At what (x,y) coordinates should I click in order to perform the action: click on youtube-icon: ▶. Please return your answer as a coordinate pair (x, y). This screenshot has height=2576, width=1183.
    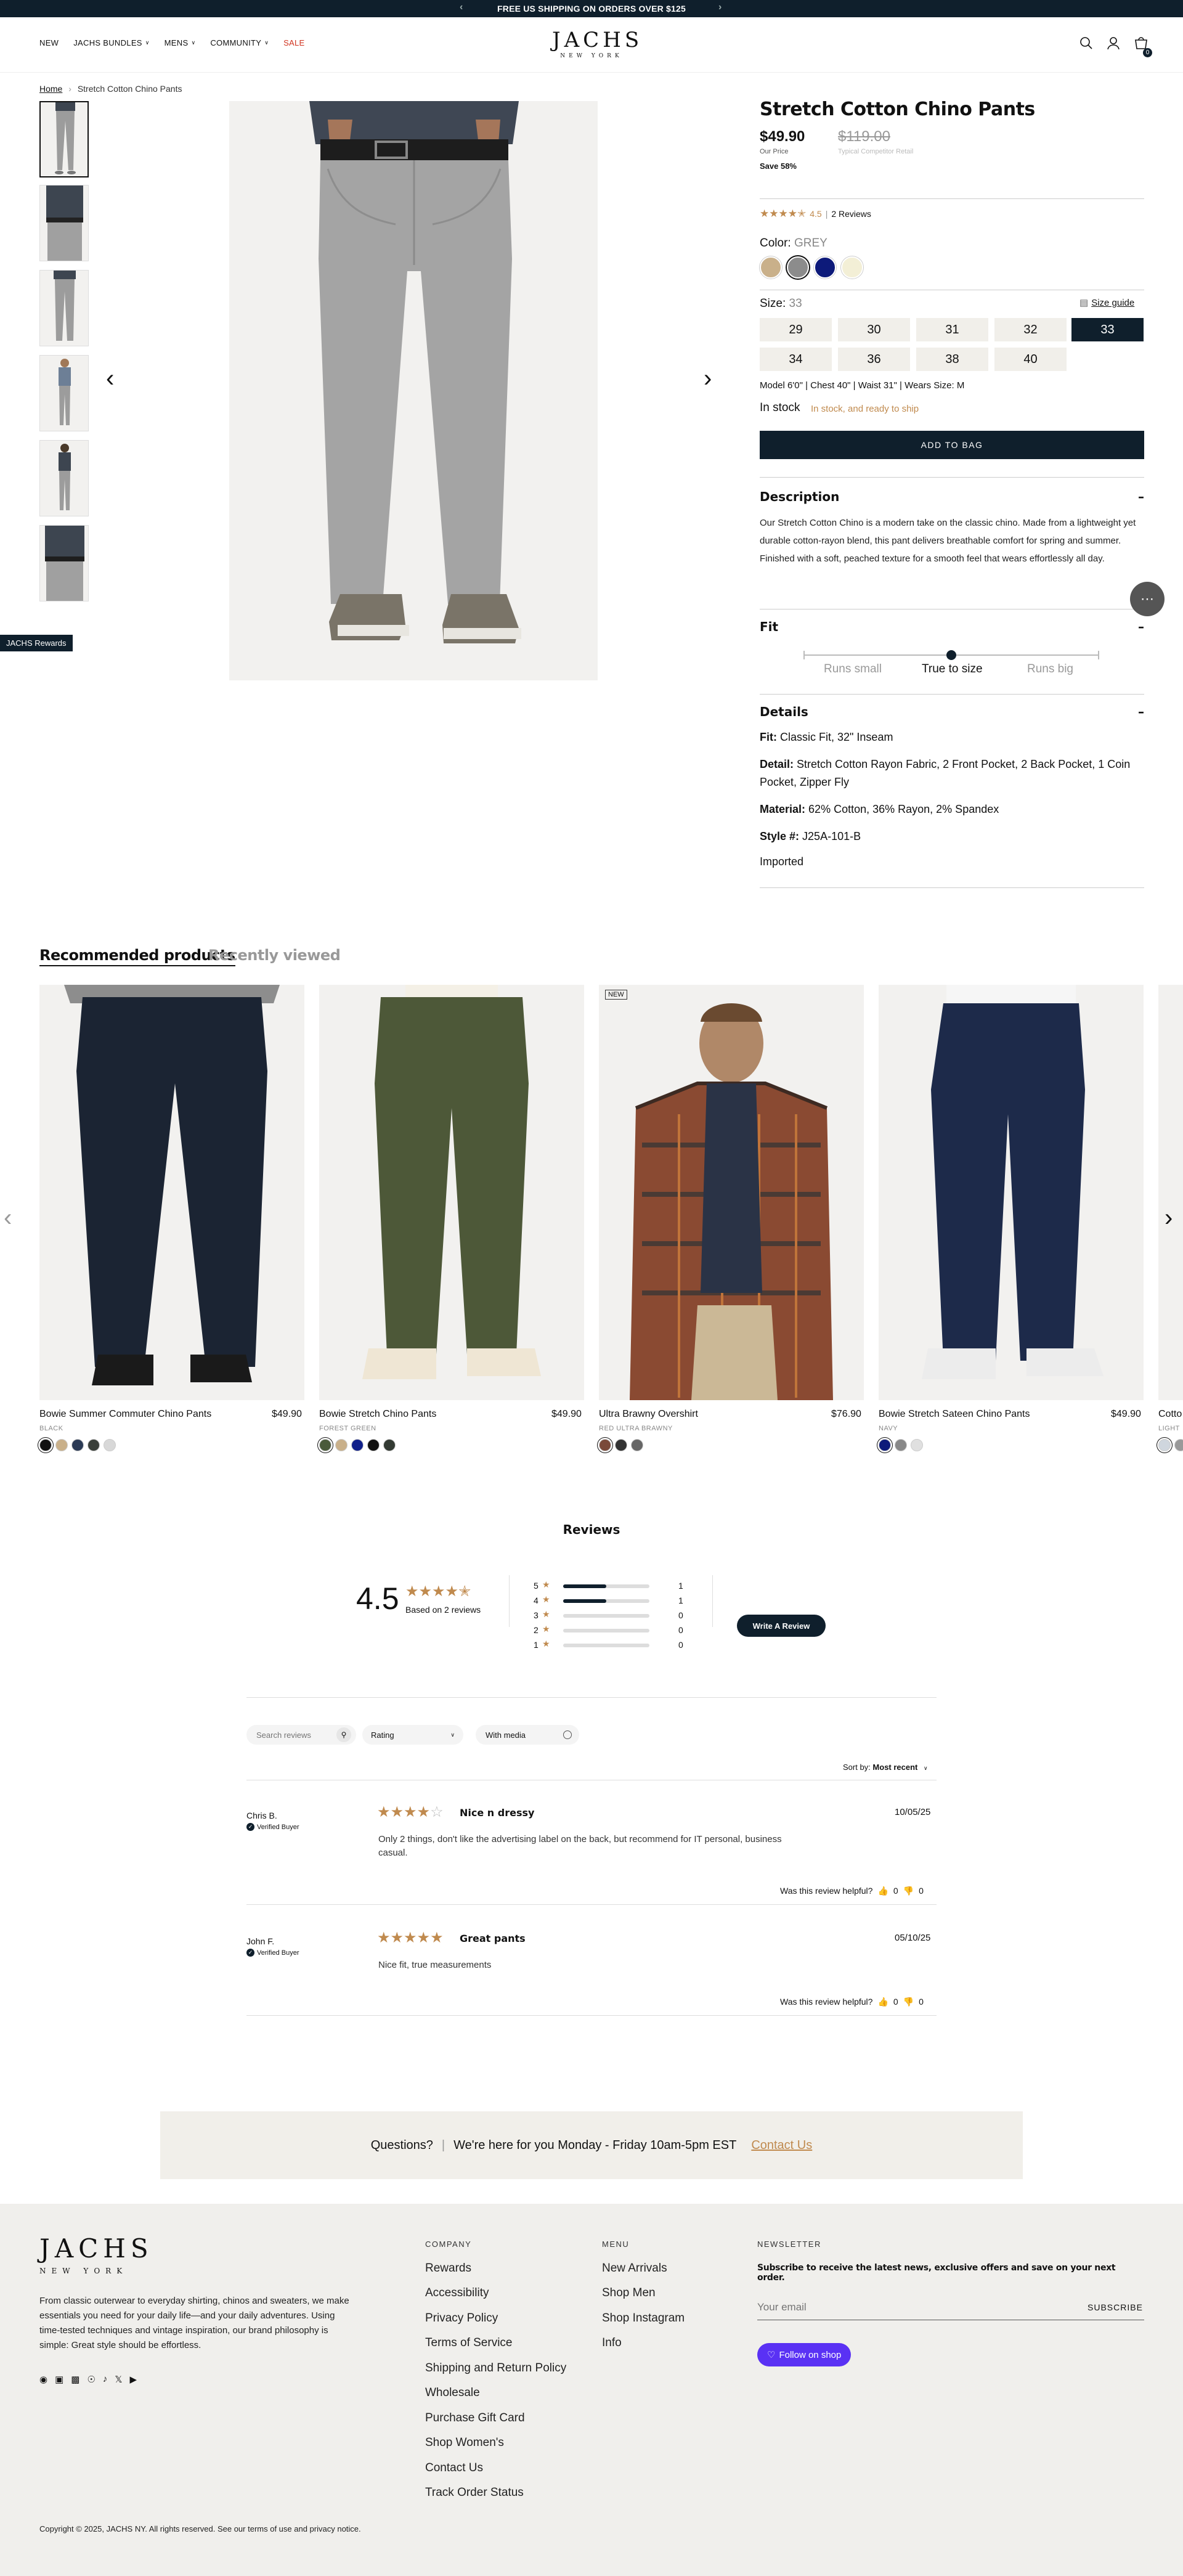
    Looking at the image, I should click on (133, 2379).